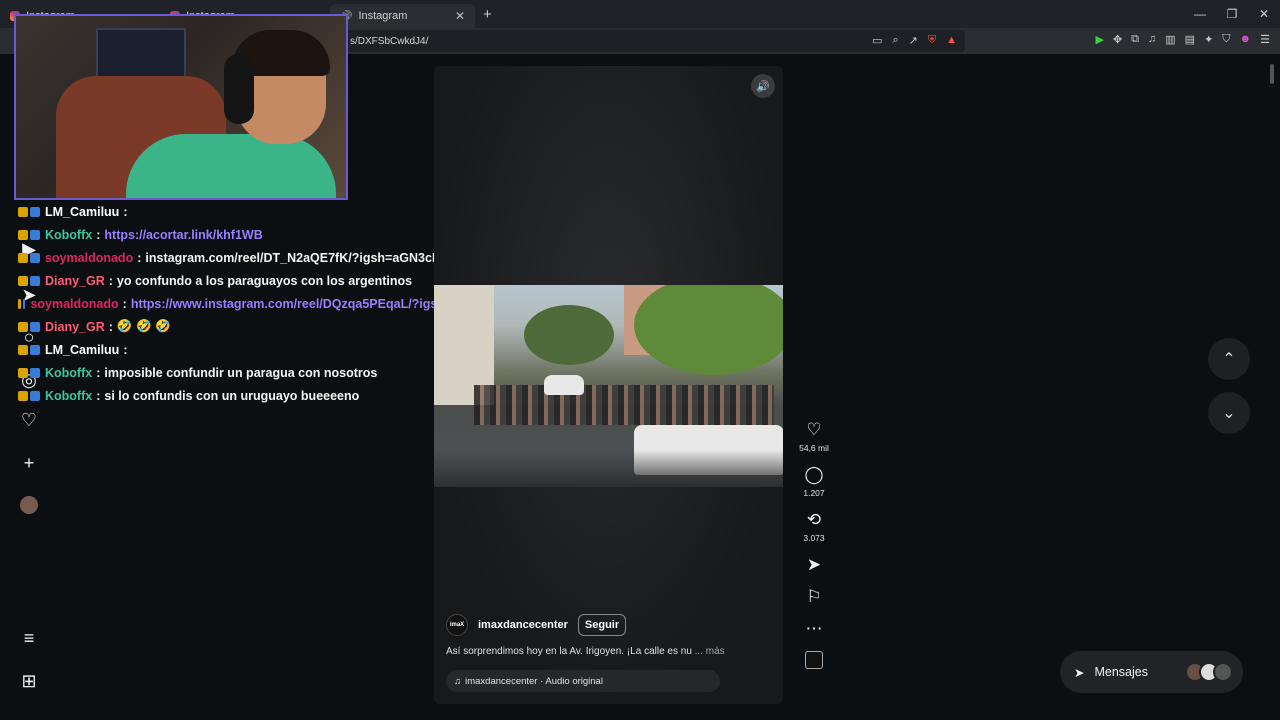  What do you see at coordinates (1170, 39) in the screenshot?
I see `sidebar-icon: ▥` at bounding box center [1170, 39].